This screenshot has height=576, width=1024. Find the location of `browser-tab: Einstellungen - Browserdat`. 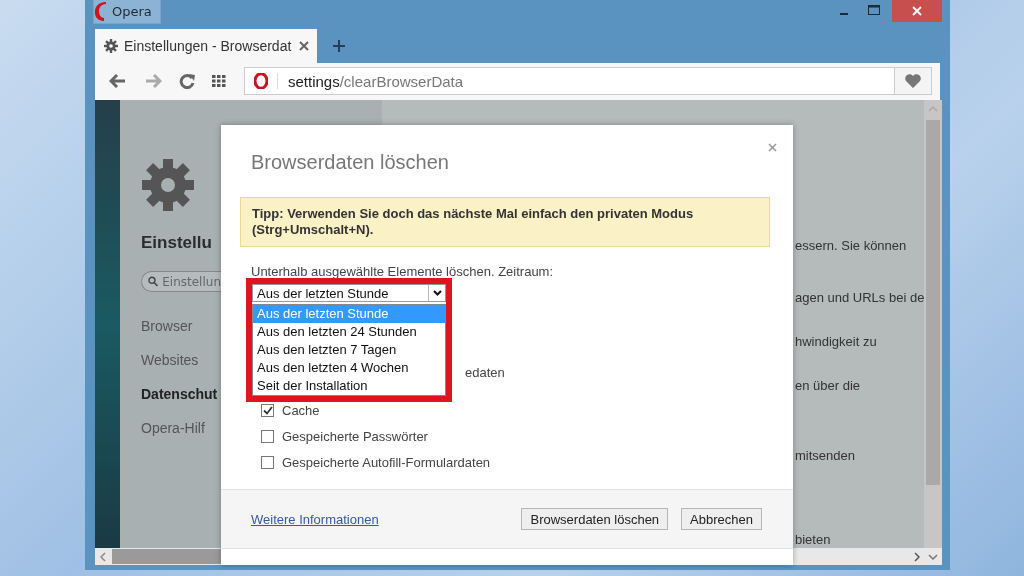

browser-tab: Einstellungen - Browserdat is located at coordinates (206, 45).